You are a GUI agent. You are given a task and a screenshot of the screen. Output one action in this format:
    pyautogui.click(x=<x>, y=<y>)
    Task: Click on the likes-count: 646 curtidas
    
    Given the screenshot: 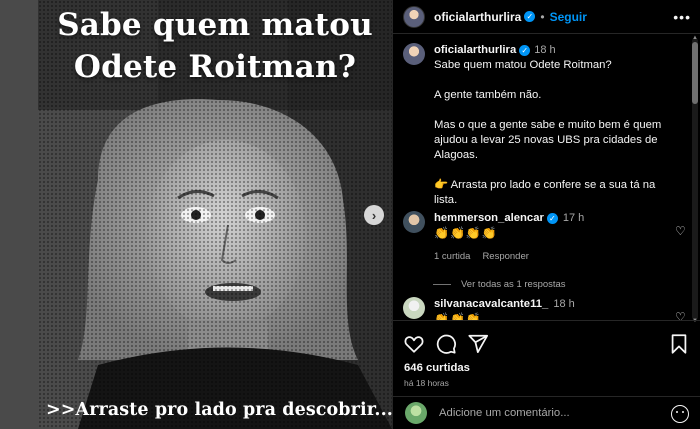 What is the action you would take?
    pyautogui.click(x=437, y=368)
    